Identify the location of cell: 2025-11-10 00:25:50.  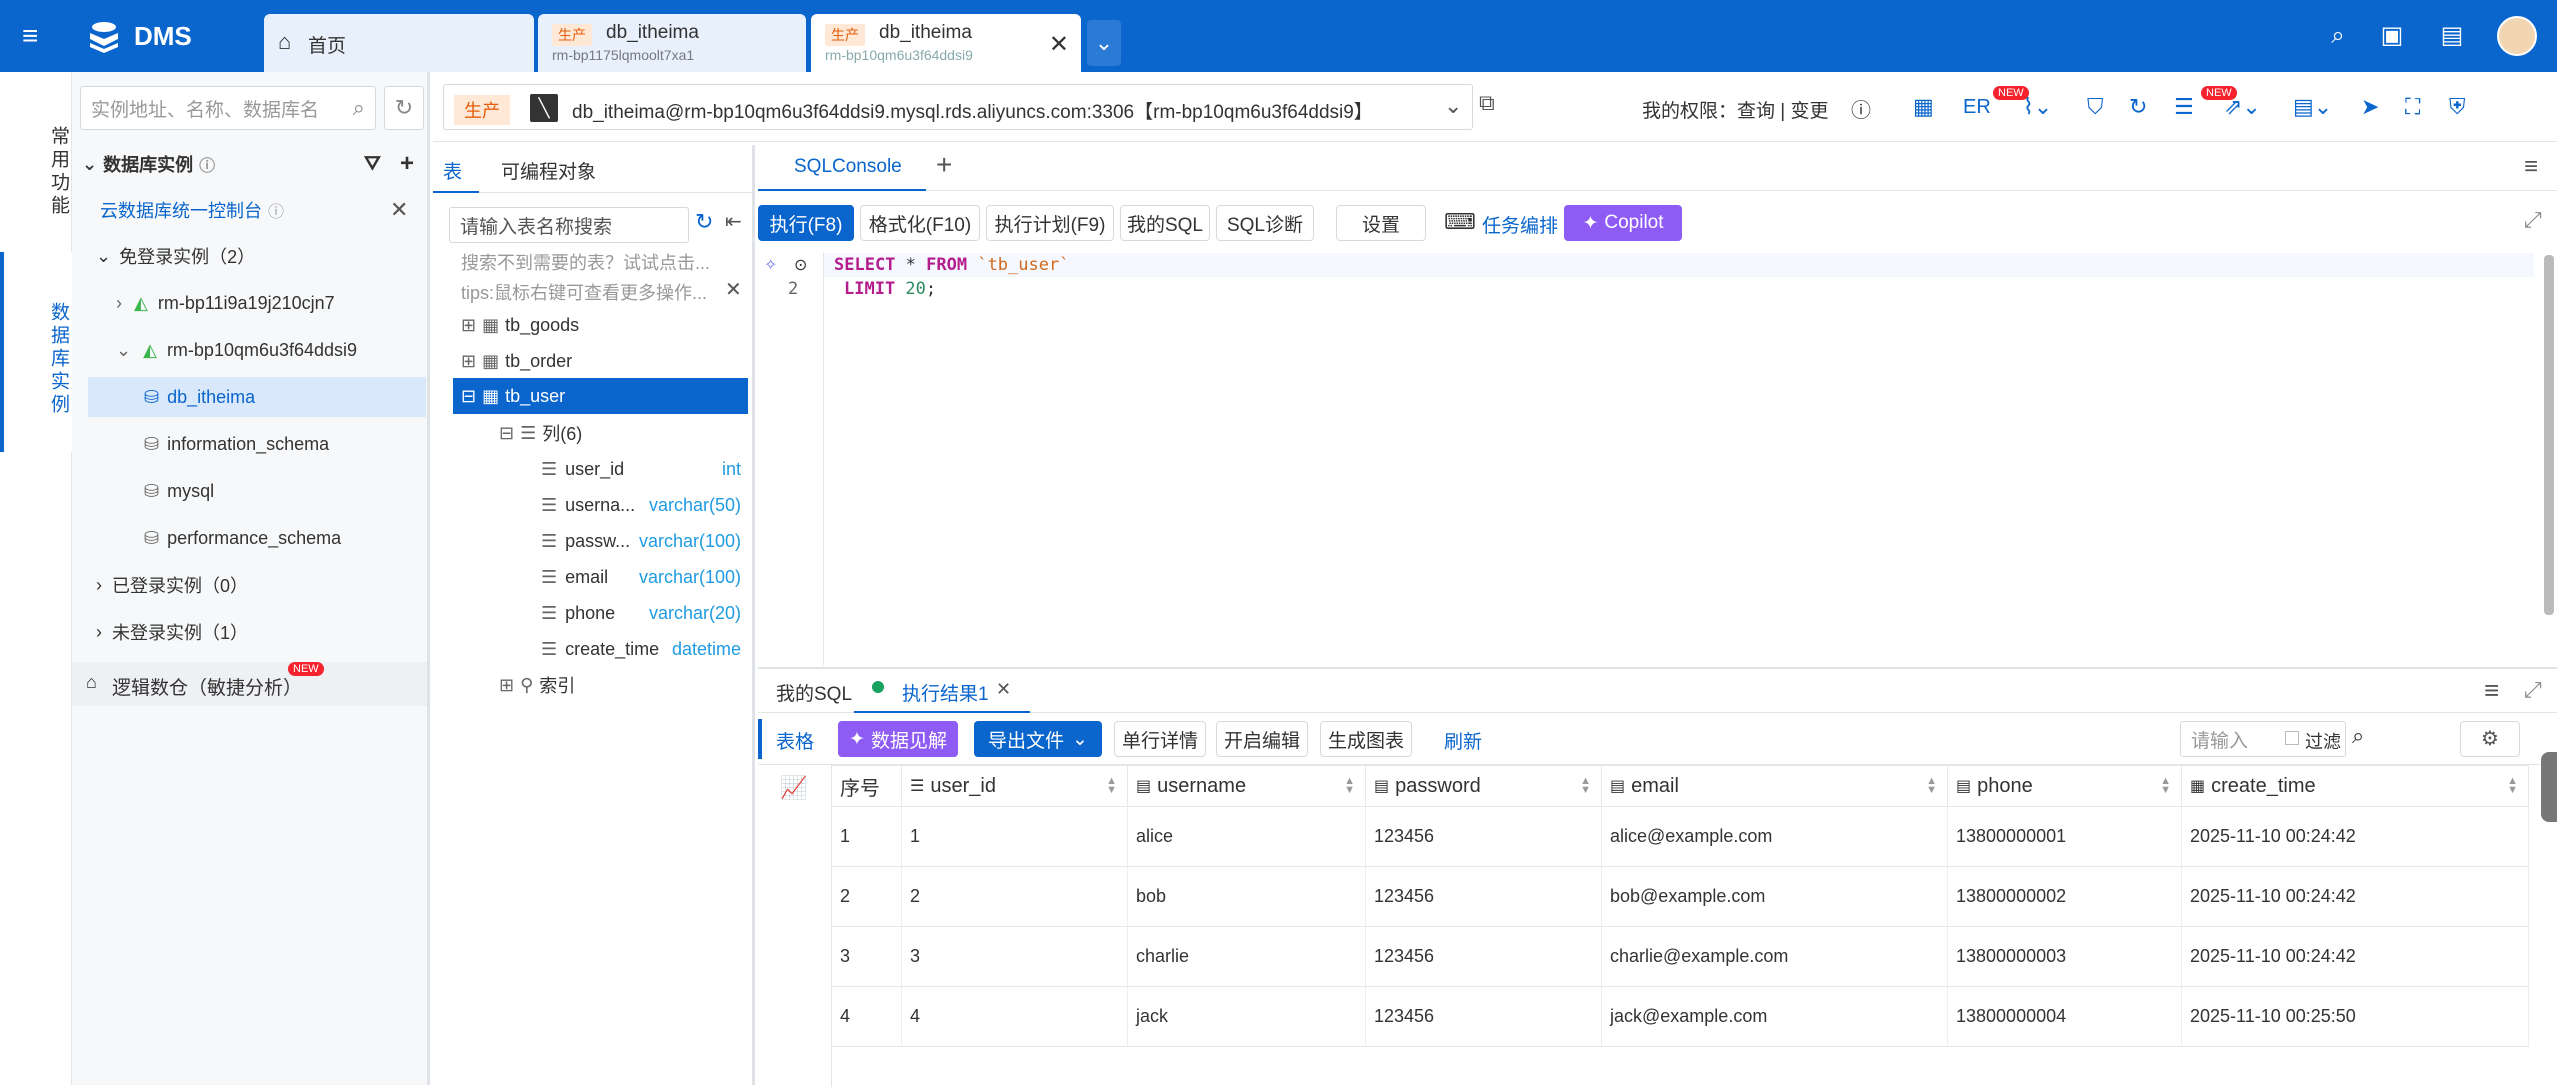
(2355, 1016).